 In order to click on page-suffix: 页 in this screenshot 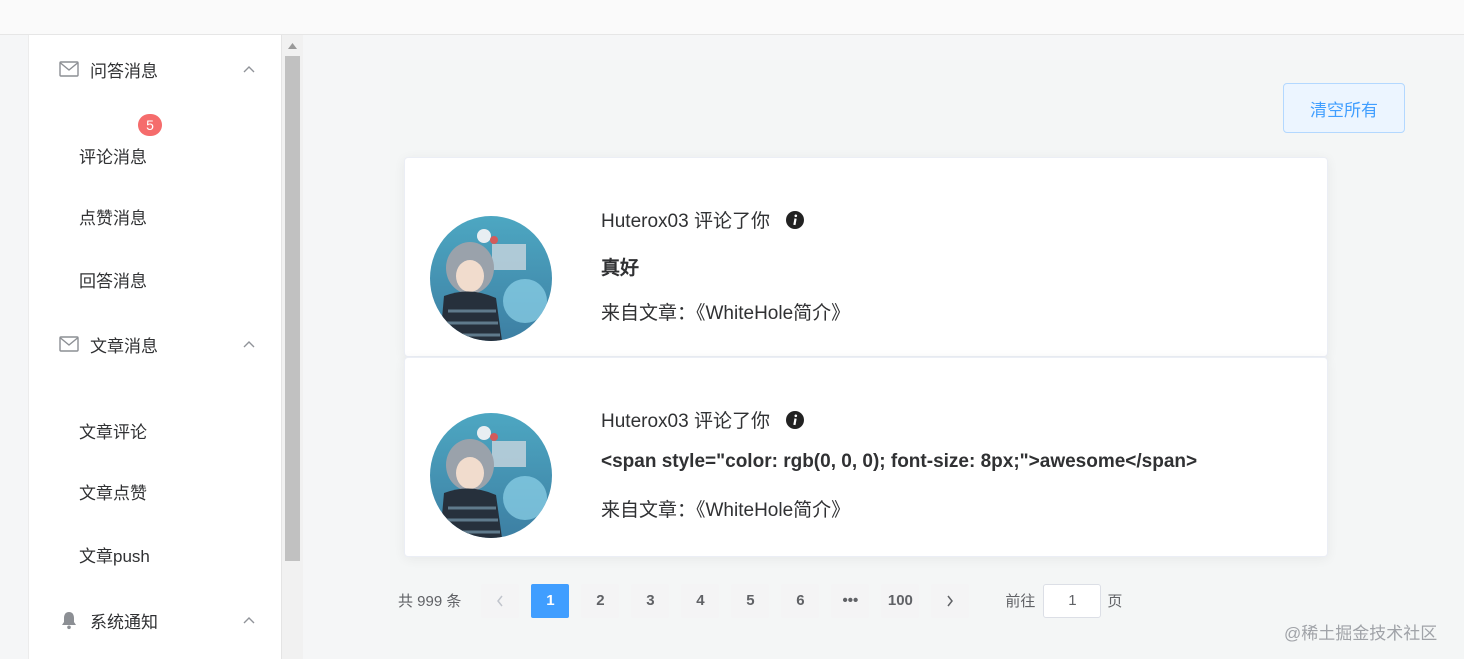, I will do `click(1115, 601)`.